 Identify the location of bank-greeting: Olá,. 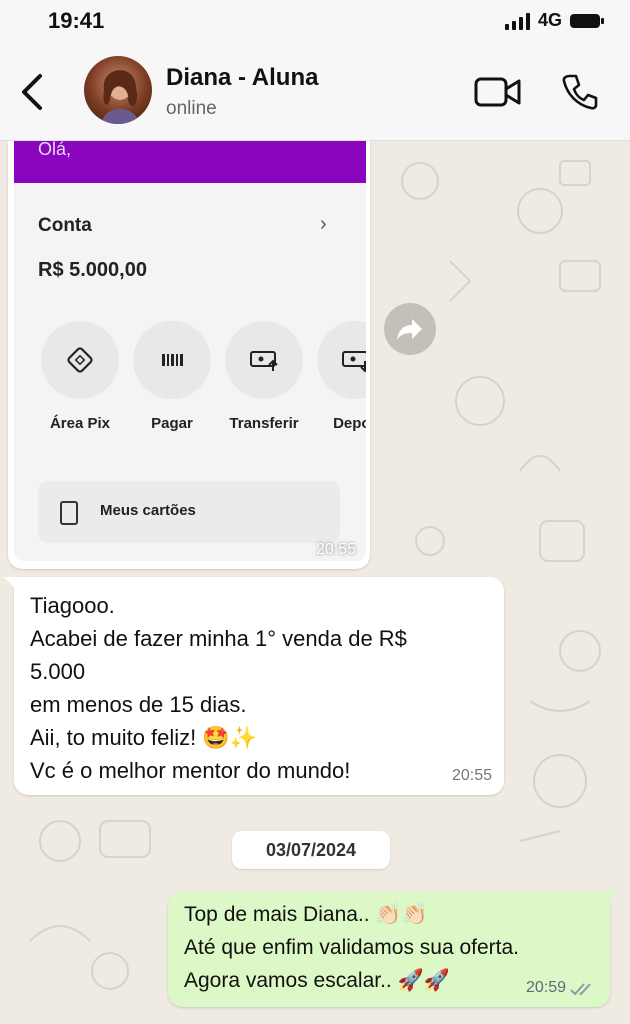
(55, 150).